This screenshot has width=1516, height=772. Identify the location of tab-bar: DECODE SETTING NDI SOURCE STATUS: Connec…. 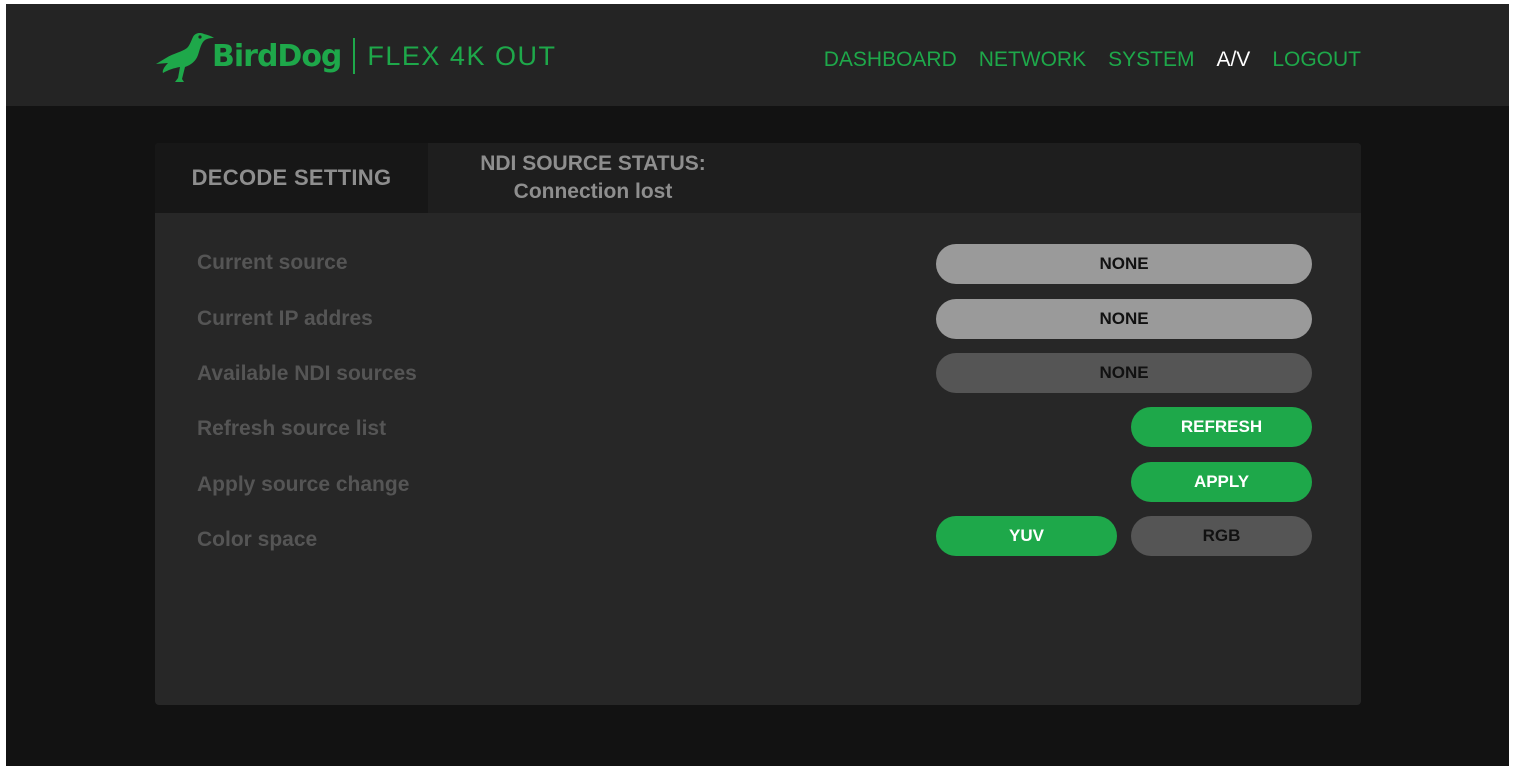
(758, 178).